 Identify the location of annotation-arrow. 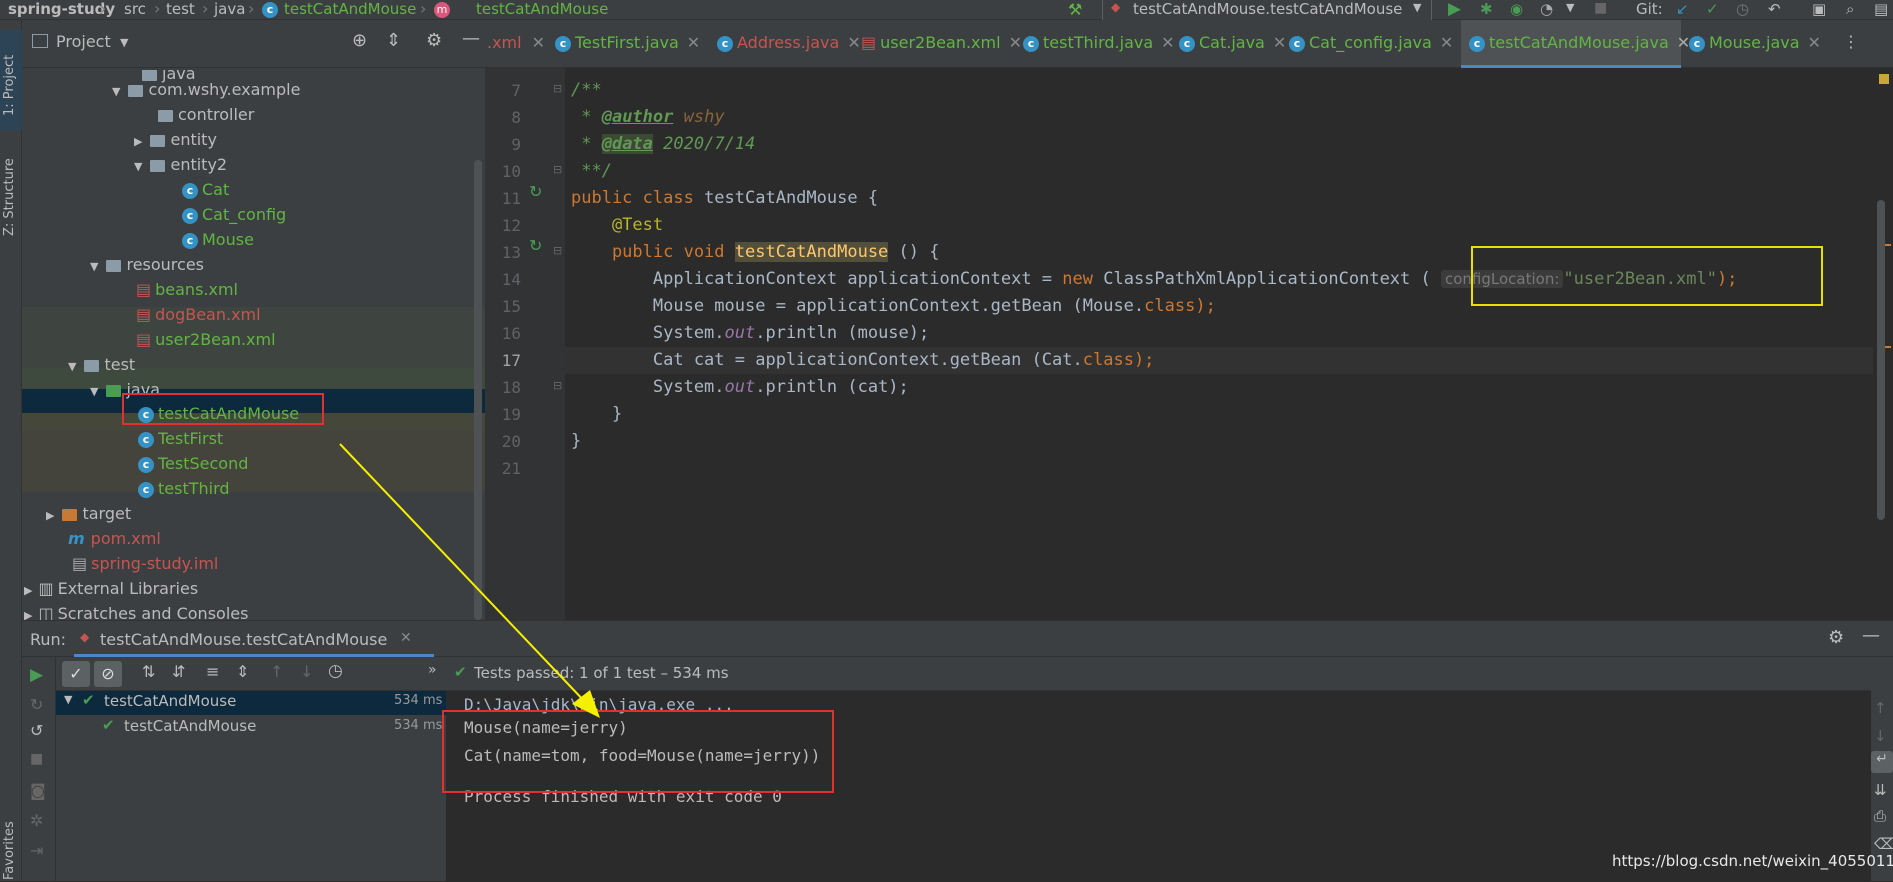
(469, 580).